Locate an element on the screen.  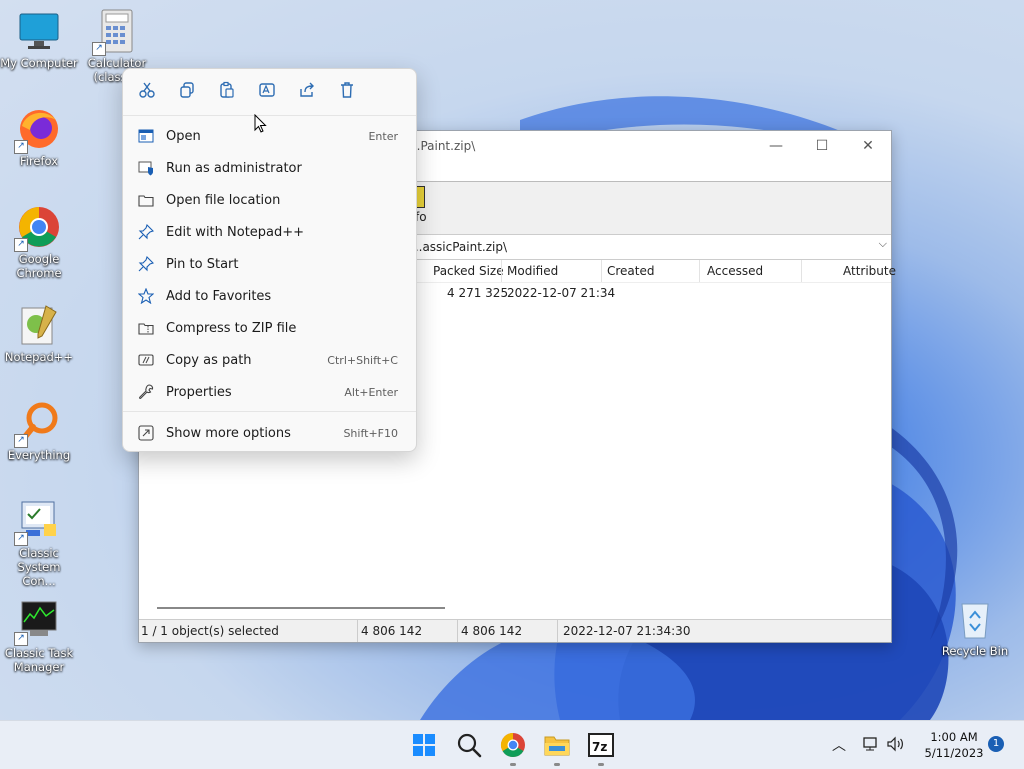
task-manager-icon: ↗ is located at coordinates (38, 622).